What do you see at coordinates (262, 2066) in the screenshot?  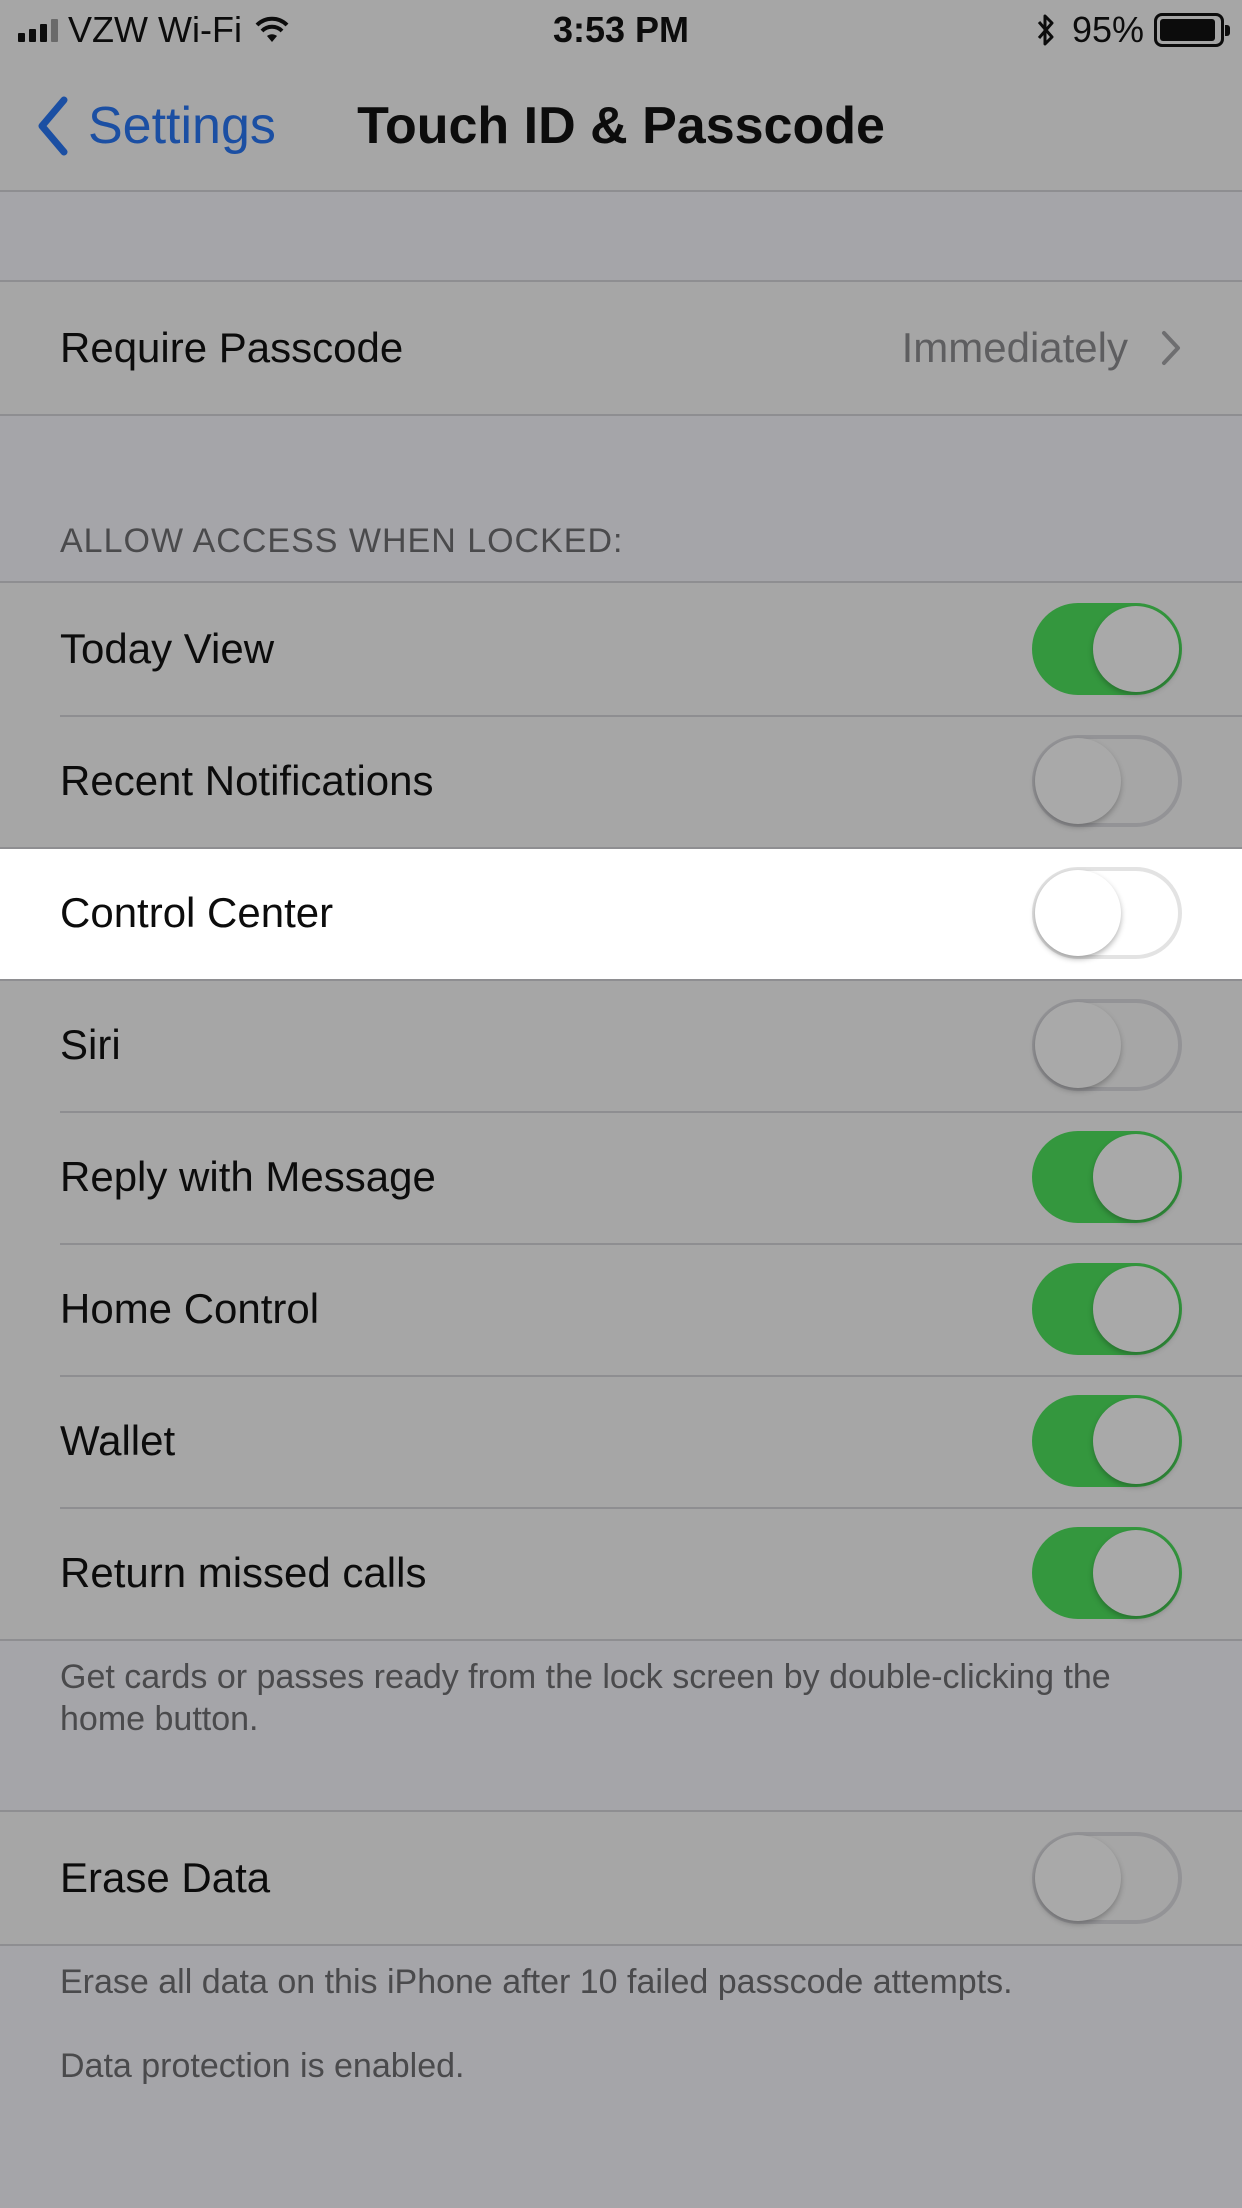 I see `data-protection-note: Data protection is enabled.` at bounding box center [262, 2066].